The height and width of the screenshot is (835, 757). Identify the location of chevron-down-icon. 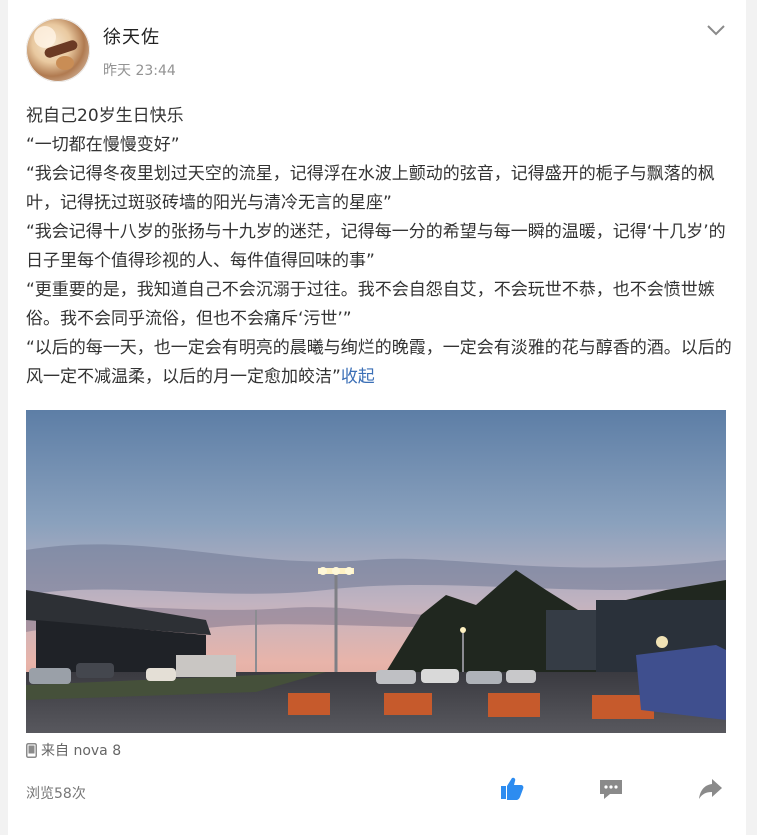
(716, 30).